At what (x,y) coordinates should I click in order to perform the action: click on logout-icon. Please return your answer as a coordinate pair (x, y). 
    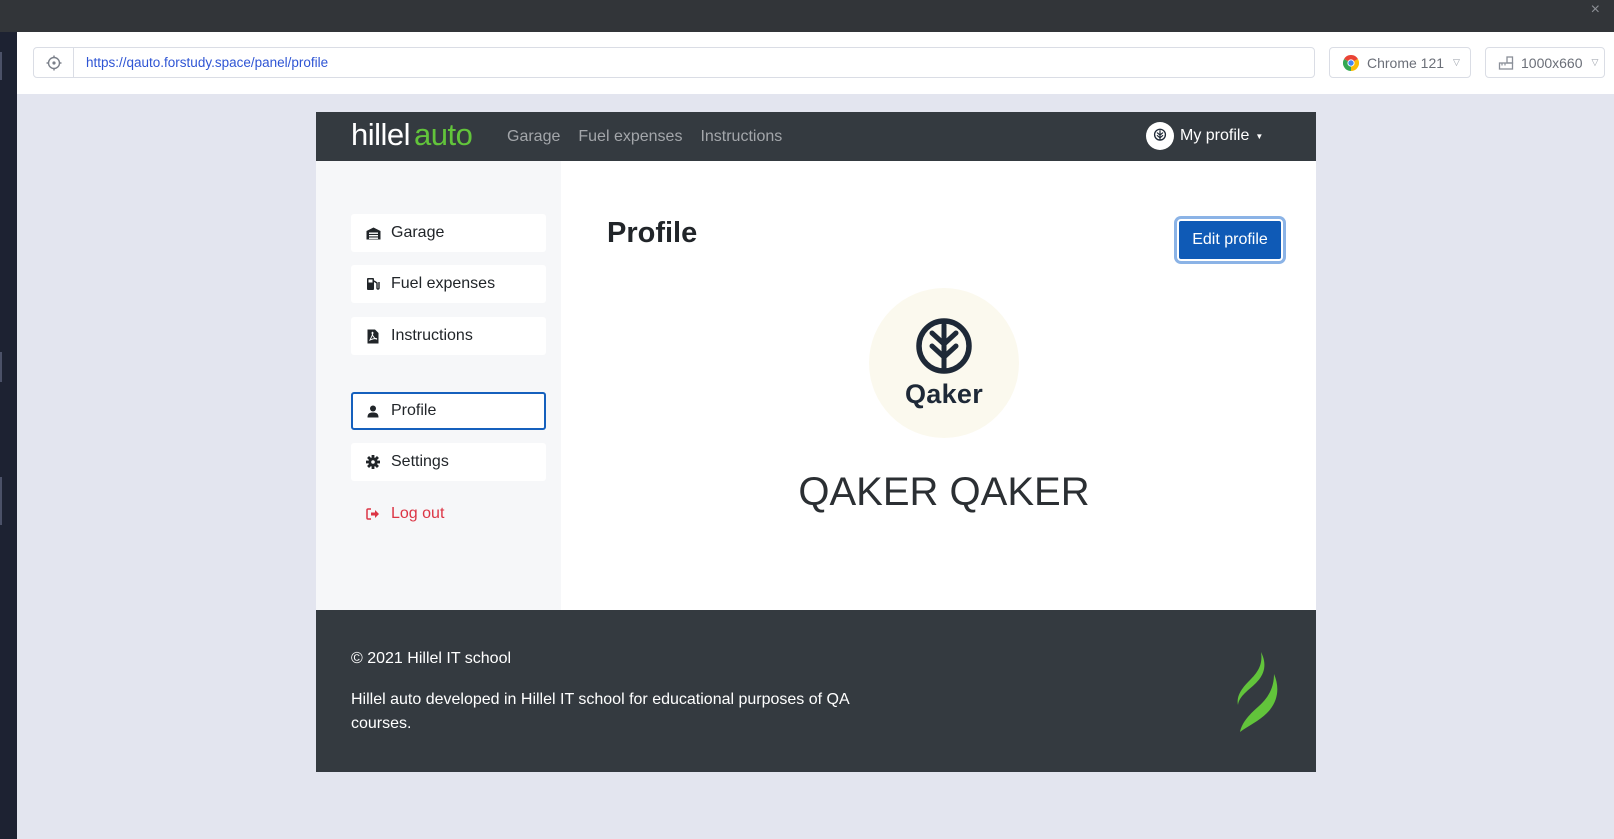
    Looking at the image, I should click on (373, 514).